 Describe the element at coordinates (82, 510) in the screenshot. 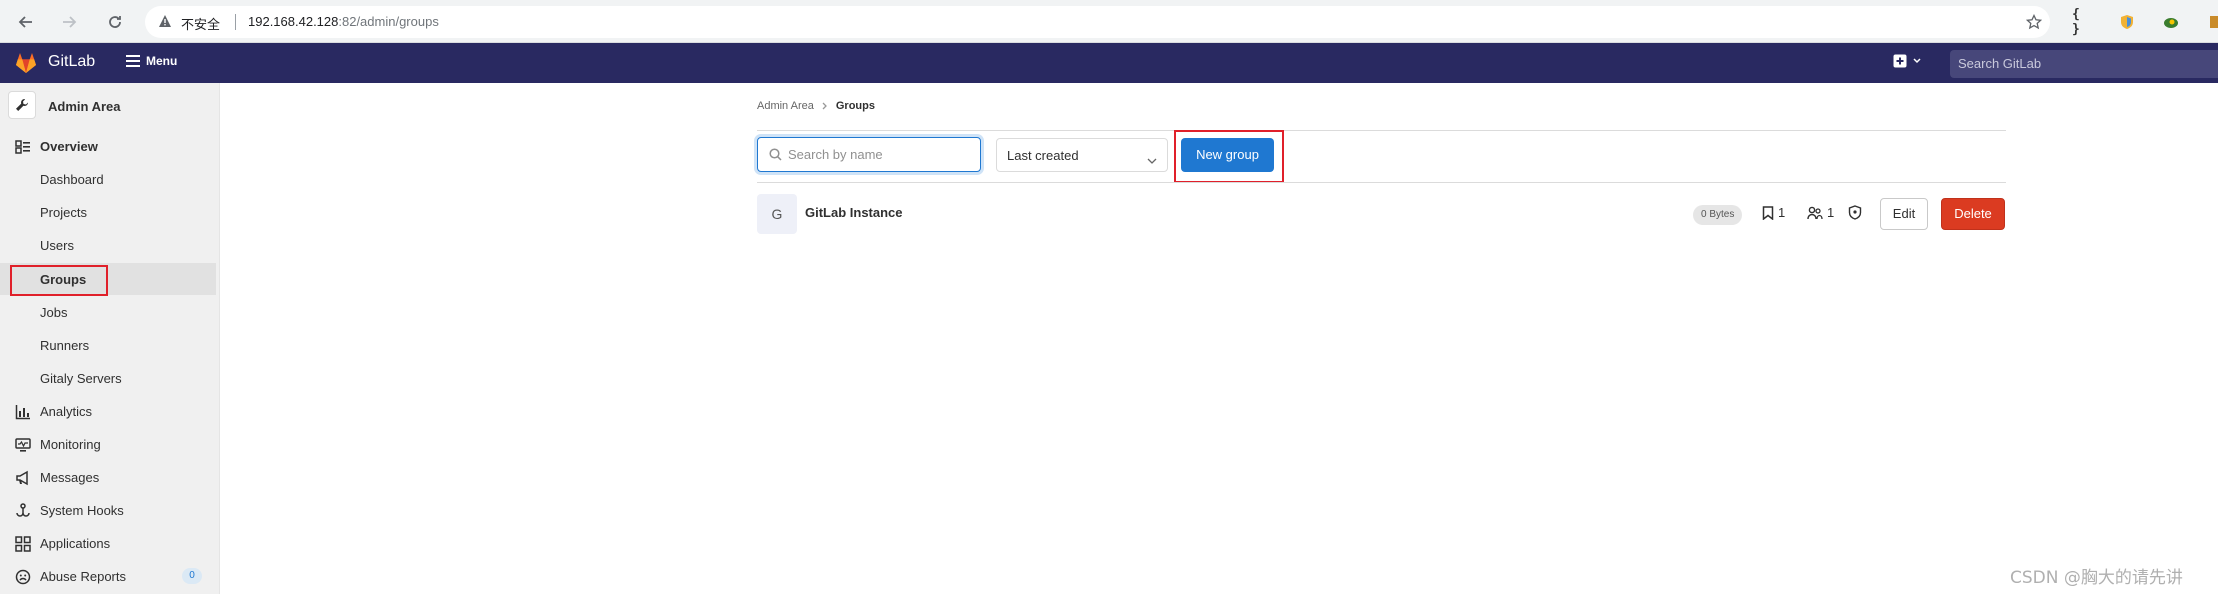

I see `sidebar-item-label: System Hooks` at that location.